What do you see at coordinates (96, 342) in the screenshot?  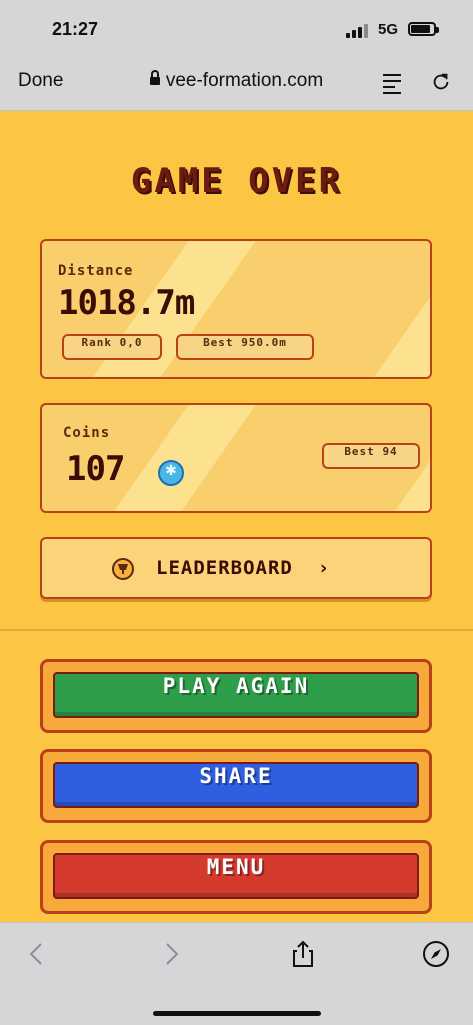 I see `rank-label: Rank` at bounding box center [96, 342].